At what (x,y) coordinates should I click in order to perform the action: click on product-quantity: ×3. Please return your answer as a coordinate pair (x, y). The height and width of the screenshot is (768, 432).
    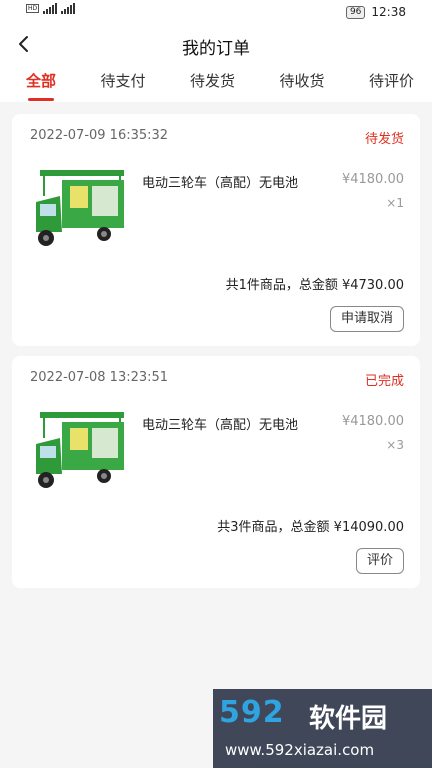
    Looking at the image, I should click on (395, 445).